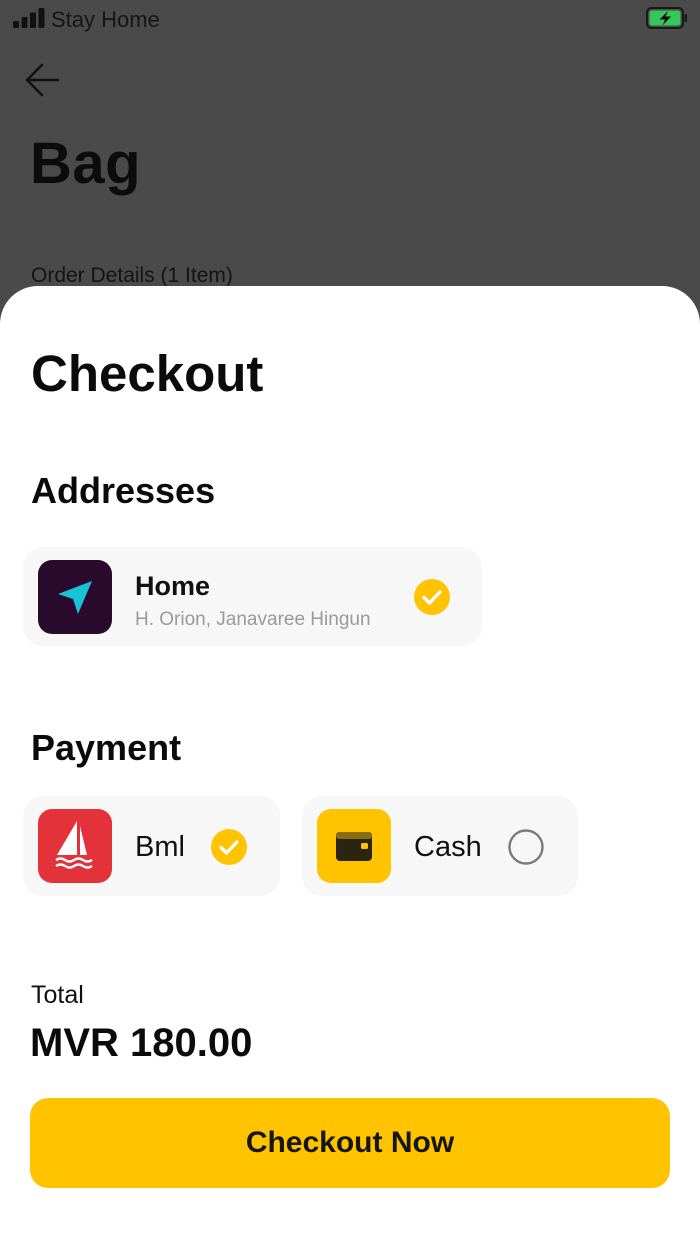  What do you see at coordinates (160, 847) in the screenshot?
I see `payment-label-bml: Bml` at bounding box center [160, 847].